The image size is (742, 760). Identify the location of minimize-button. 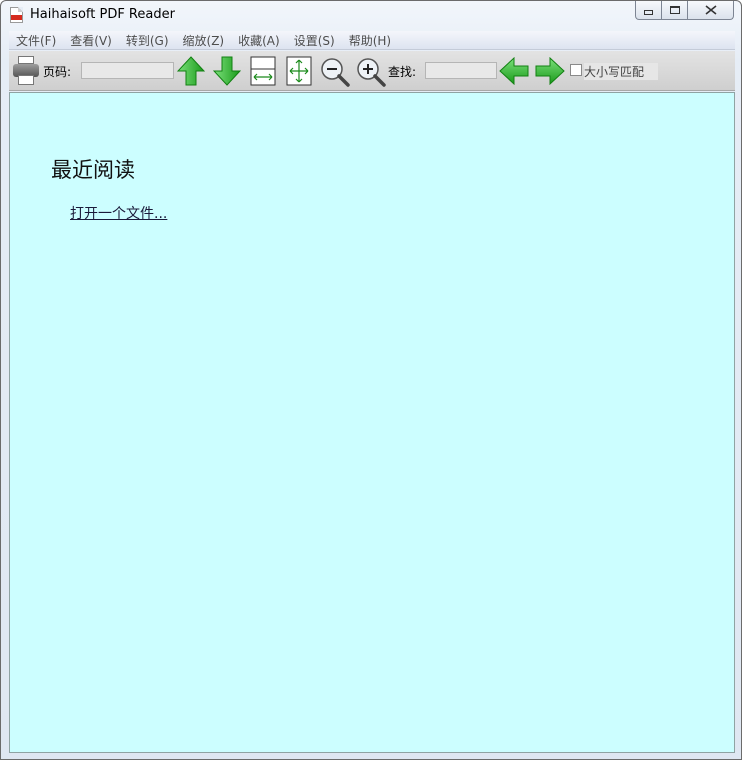
(648, 10).